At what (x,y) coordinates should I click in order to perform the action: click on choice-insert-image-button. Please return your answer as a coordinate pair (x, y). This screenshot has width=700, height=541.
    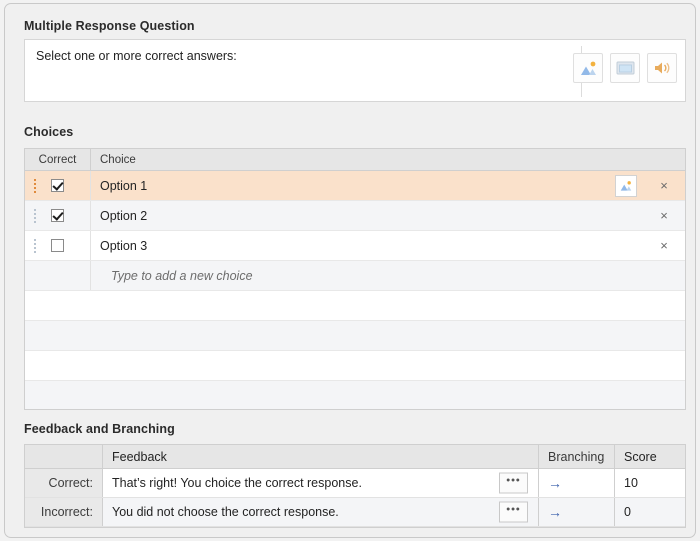
    Looking at the image, I should click on (626, 186).